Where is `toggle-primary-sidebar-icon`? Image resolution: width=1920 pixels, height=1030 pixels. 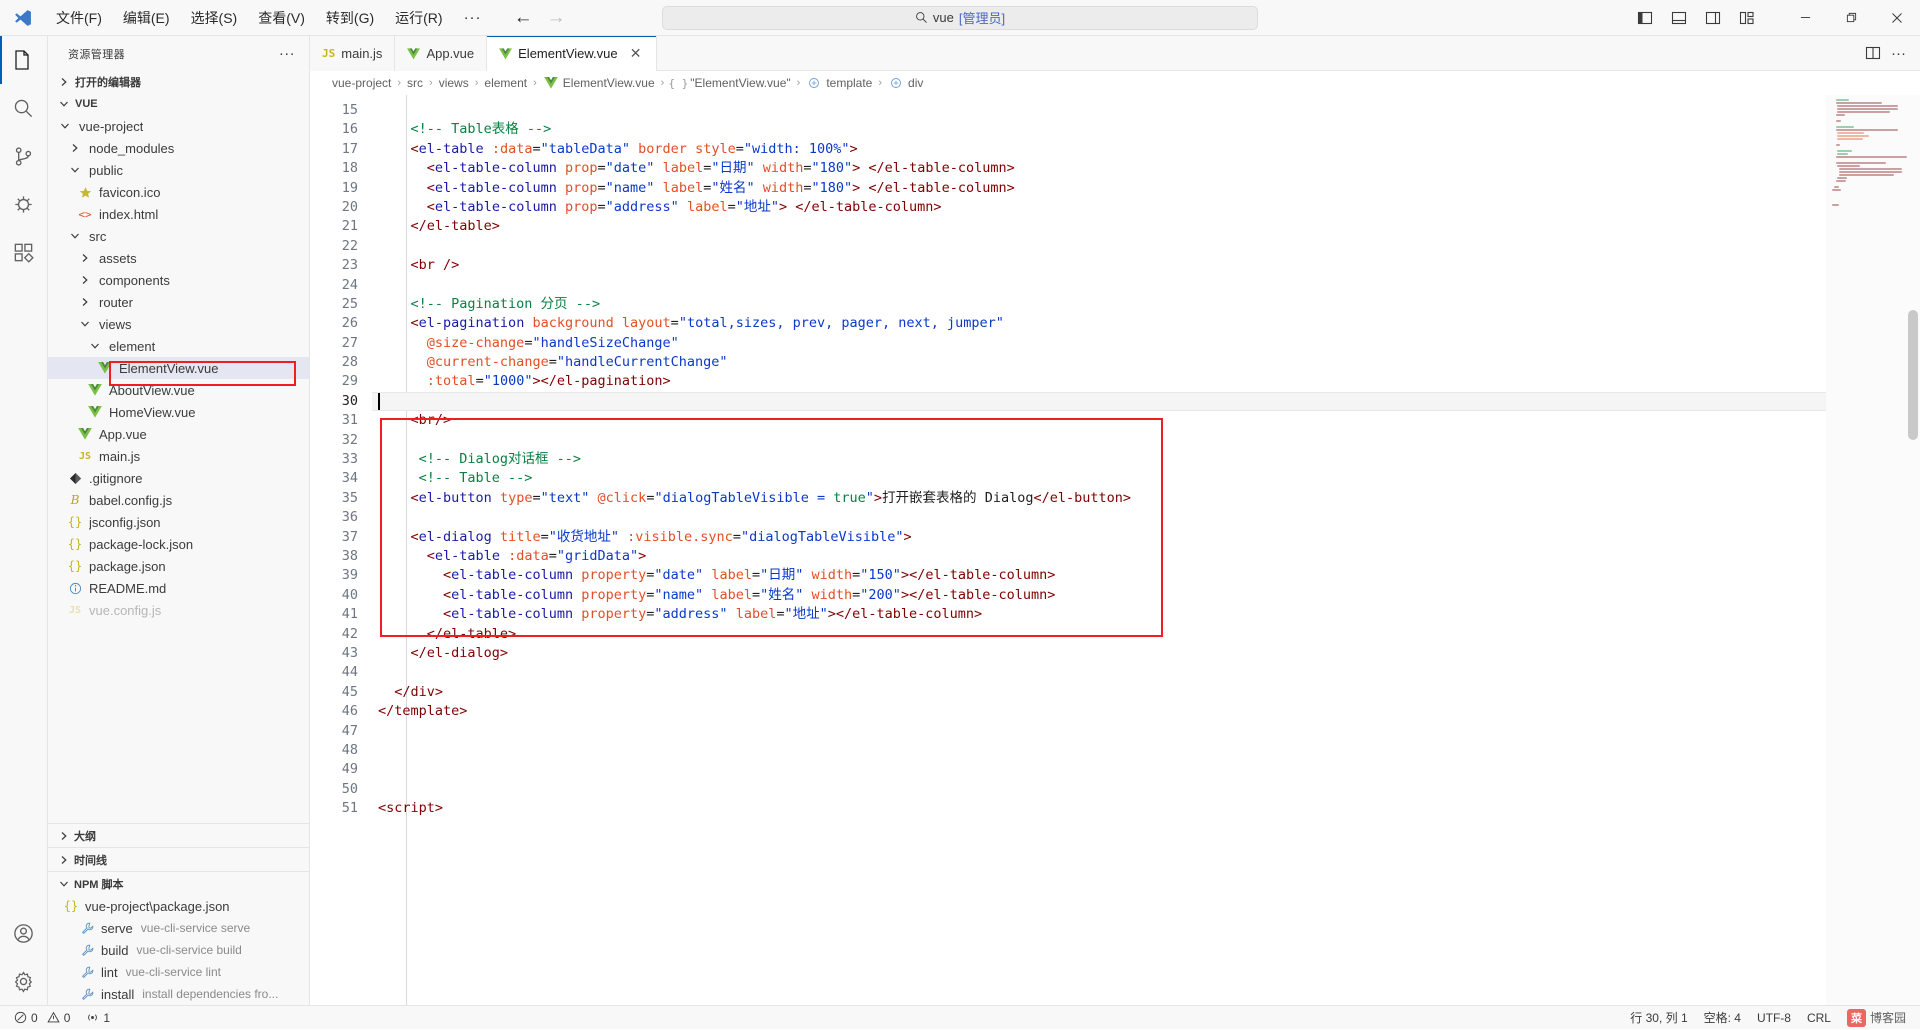 toggle-primary-sidebar-icon is located at coordinates (1645, 18).